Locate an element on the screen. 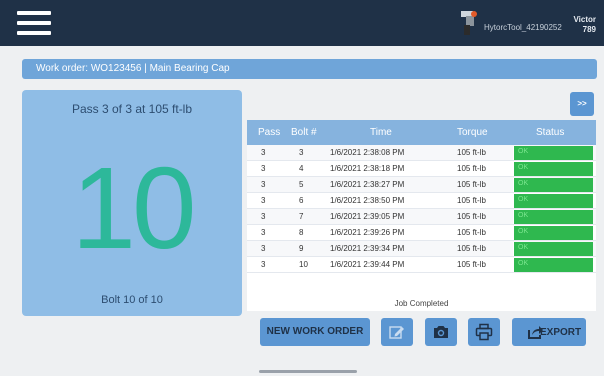  cell-time: 1/6/2021 2:38:18 PM is located at coordinates (367, 168).